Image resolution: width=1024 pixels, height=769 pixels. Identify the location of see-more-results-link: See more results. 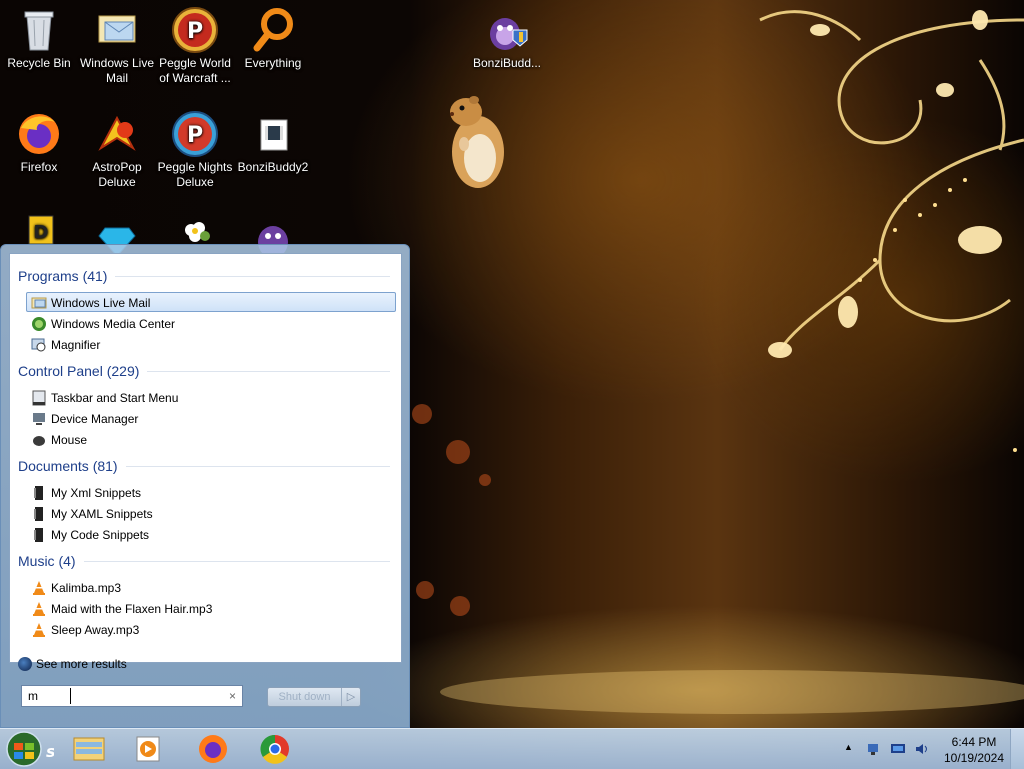
(72, 664).